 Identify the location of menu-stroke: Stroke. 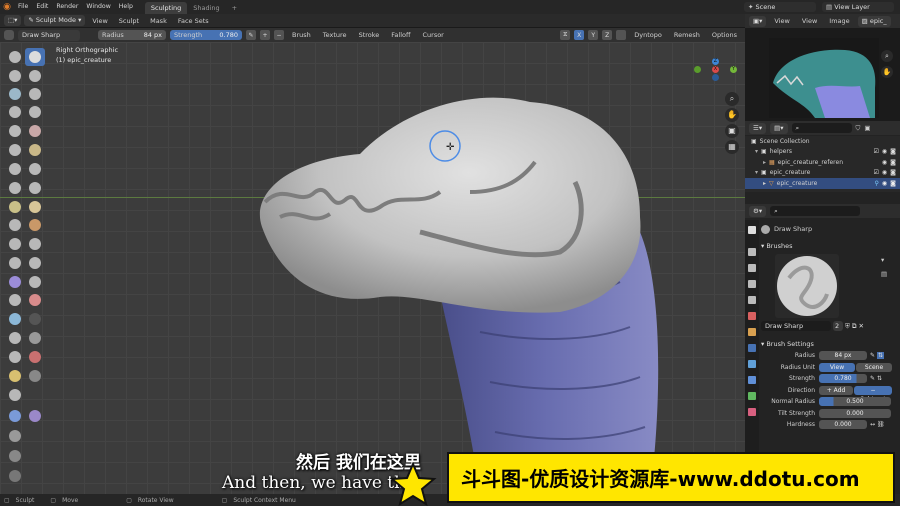
(369, 35).